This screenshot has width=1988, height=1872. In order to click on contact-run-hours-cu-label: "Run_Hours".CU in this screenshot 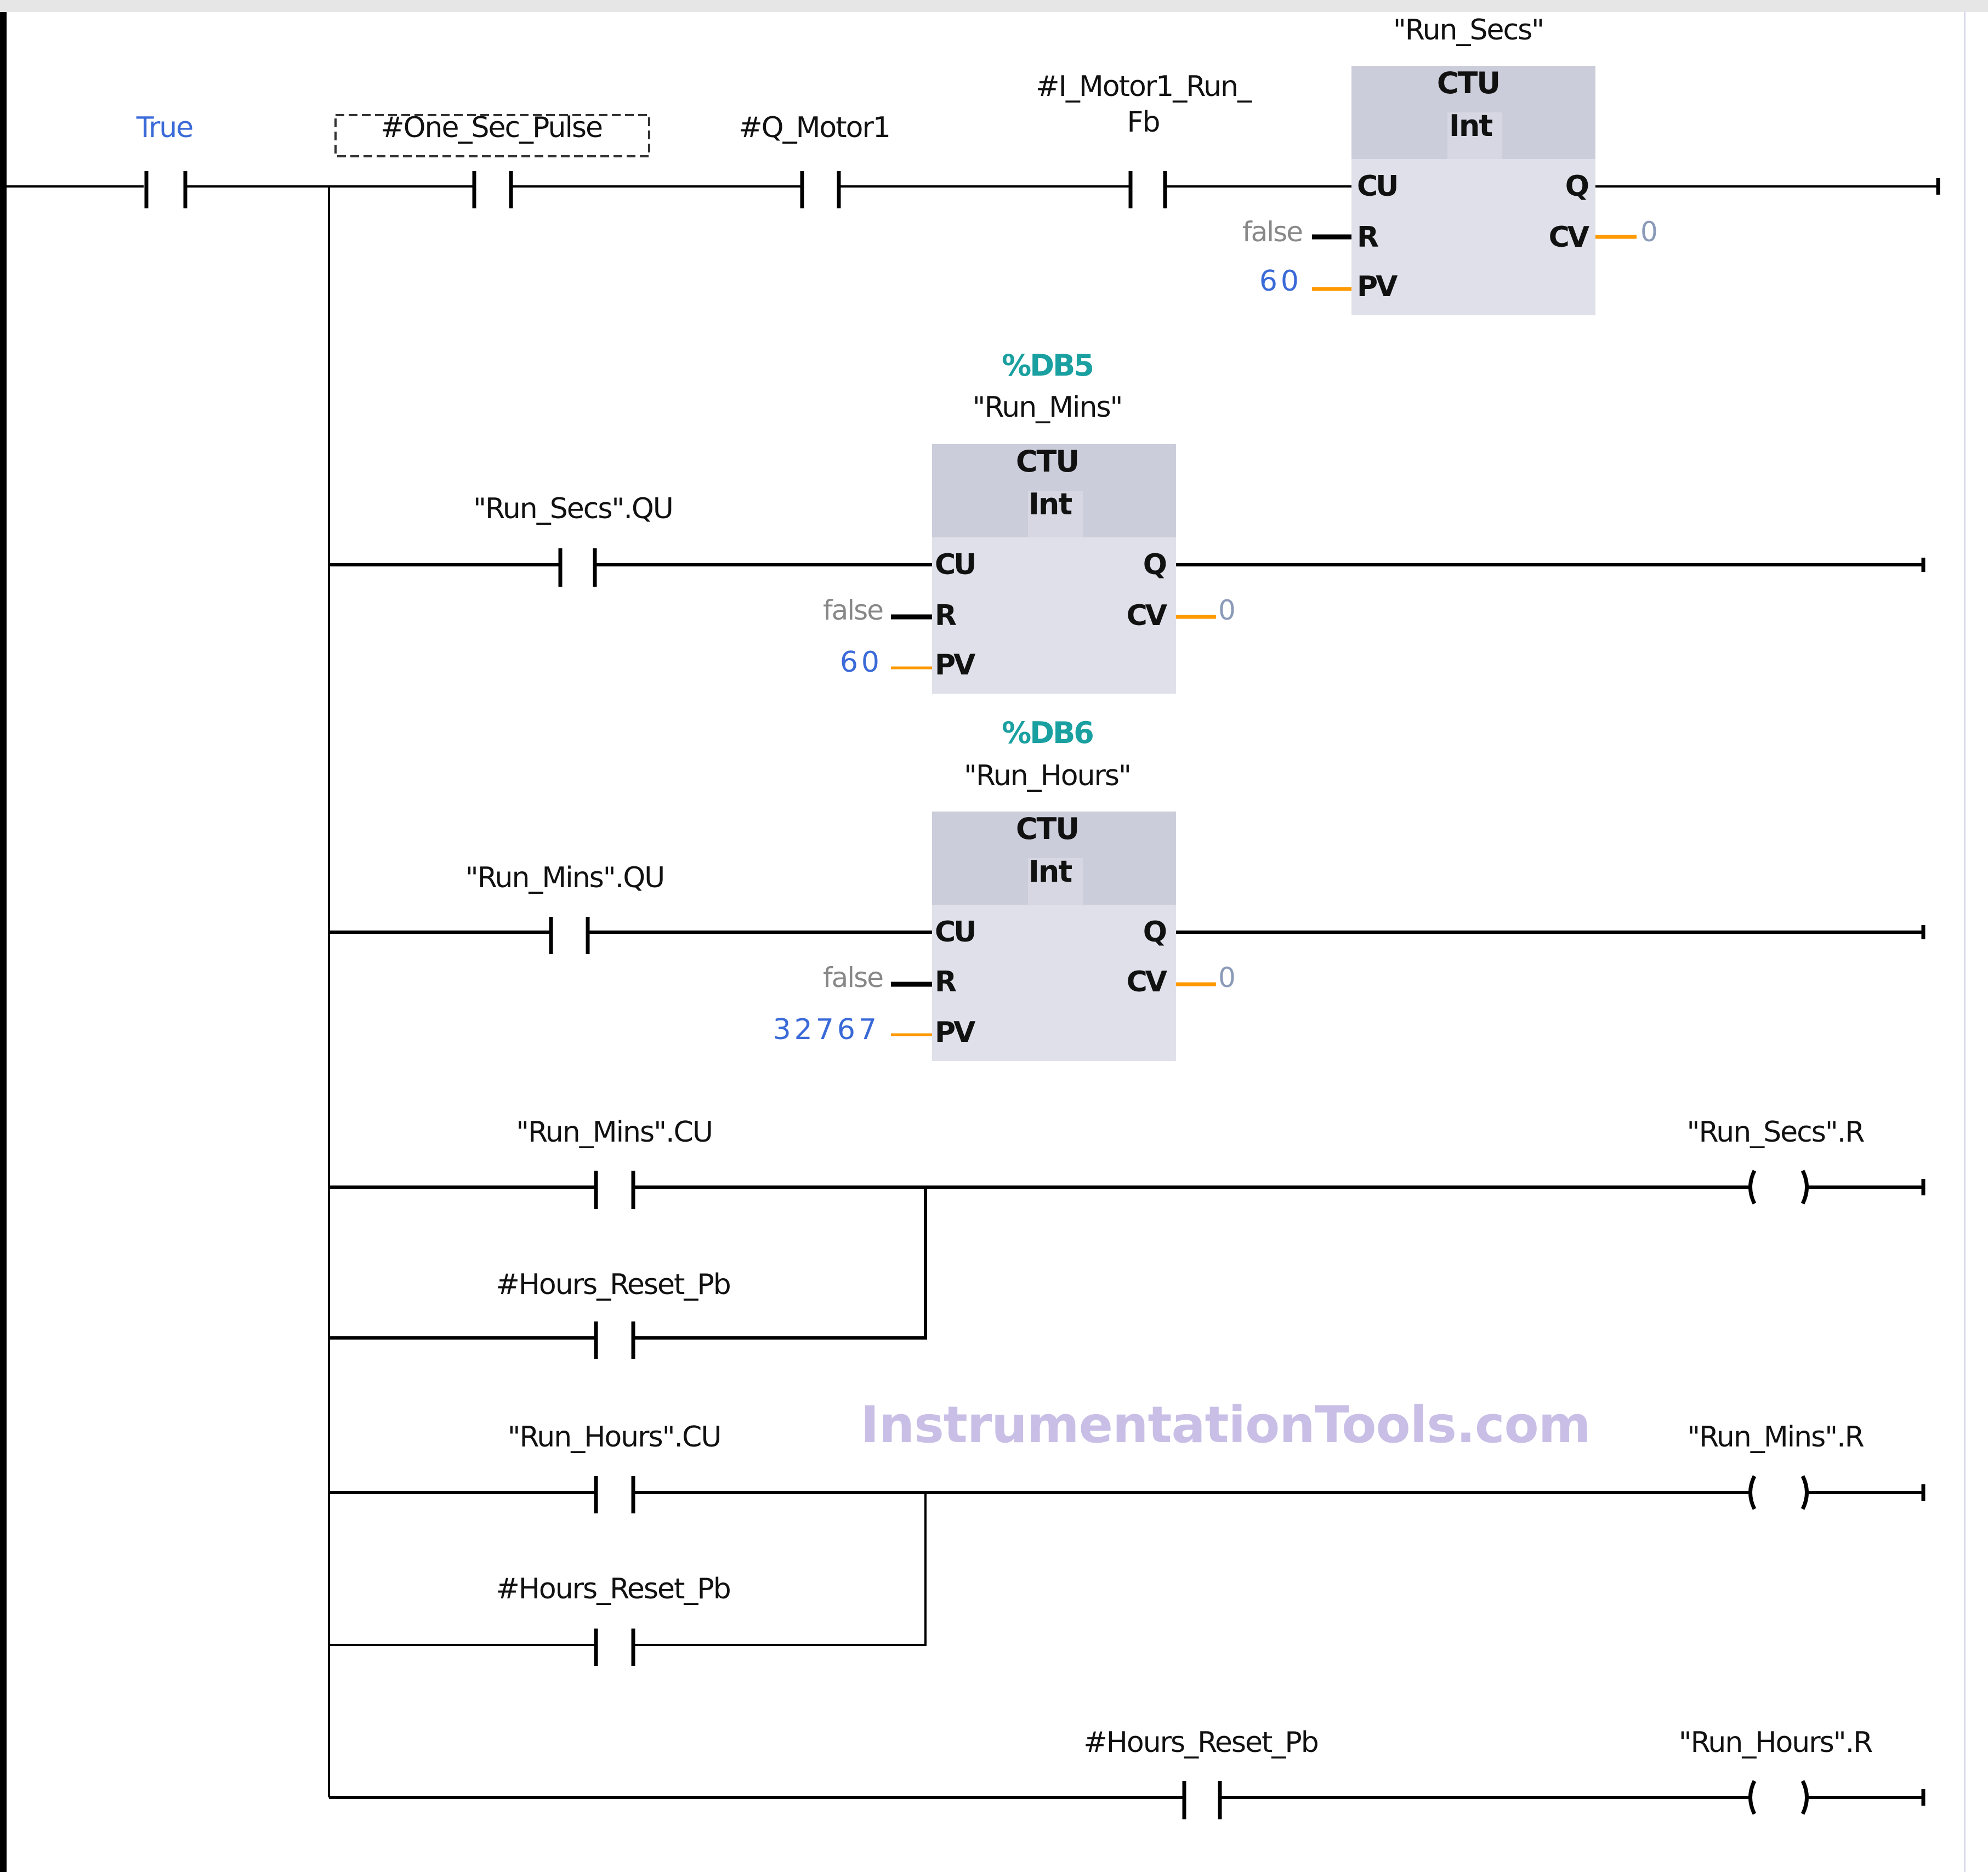, I will do `click(614, 1437)`.